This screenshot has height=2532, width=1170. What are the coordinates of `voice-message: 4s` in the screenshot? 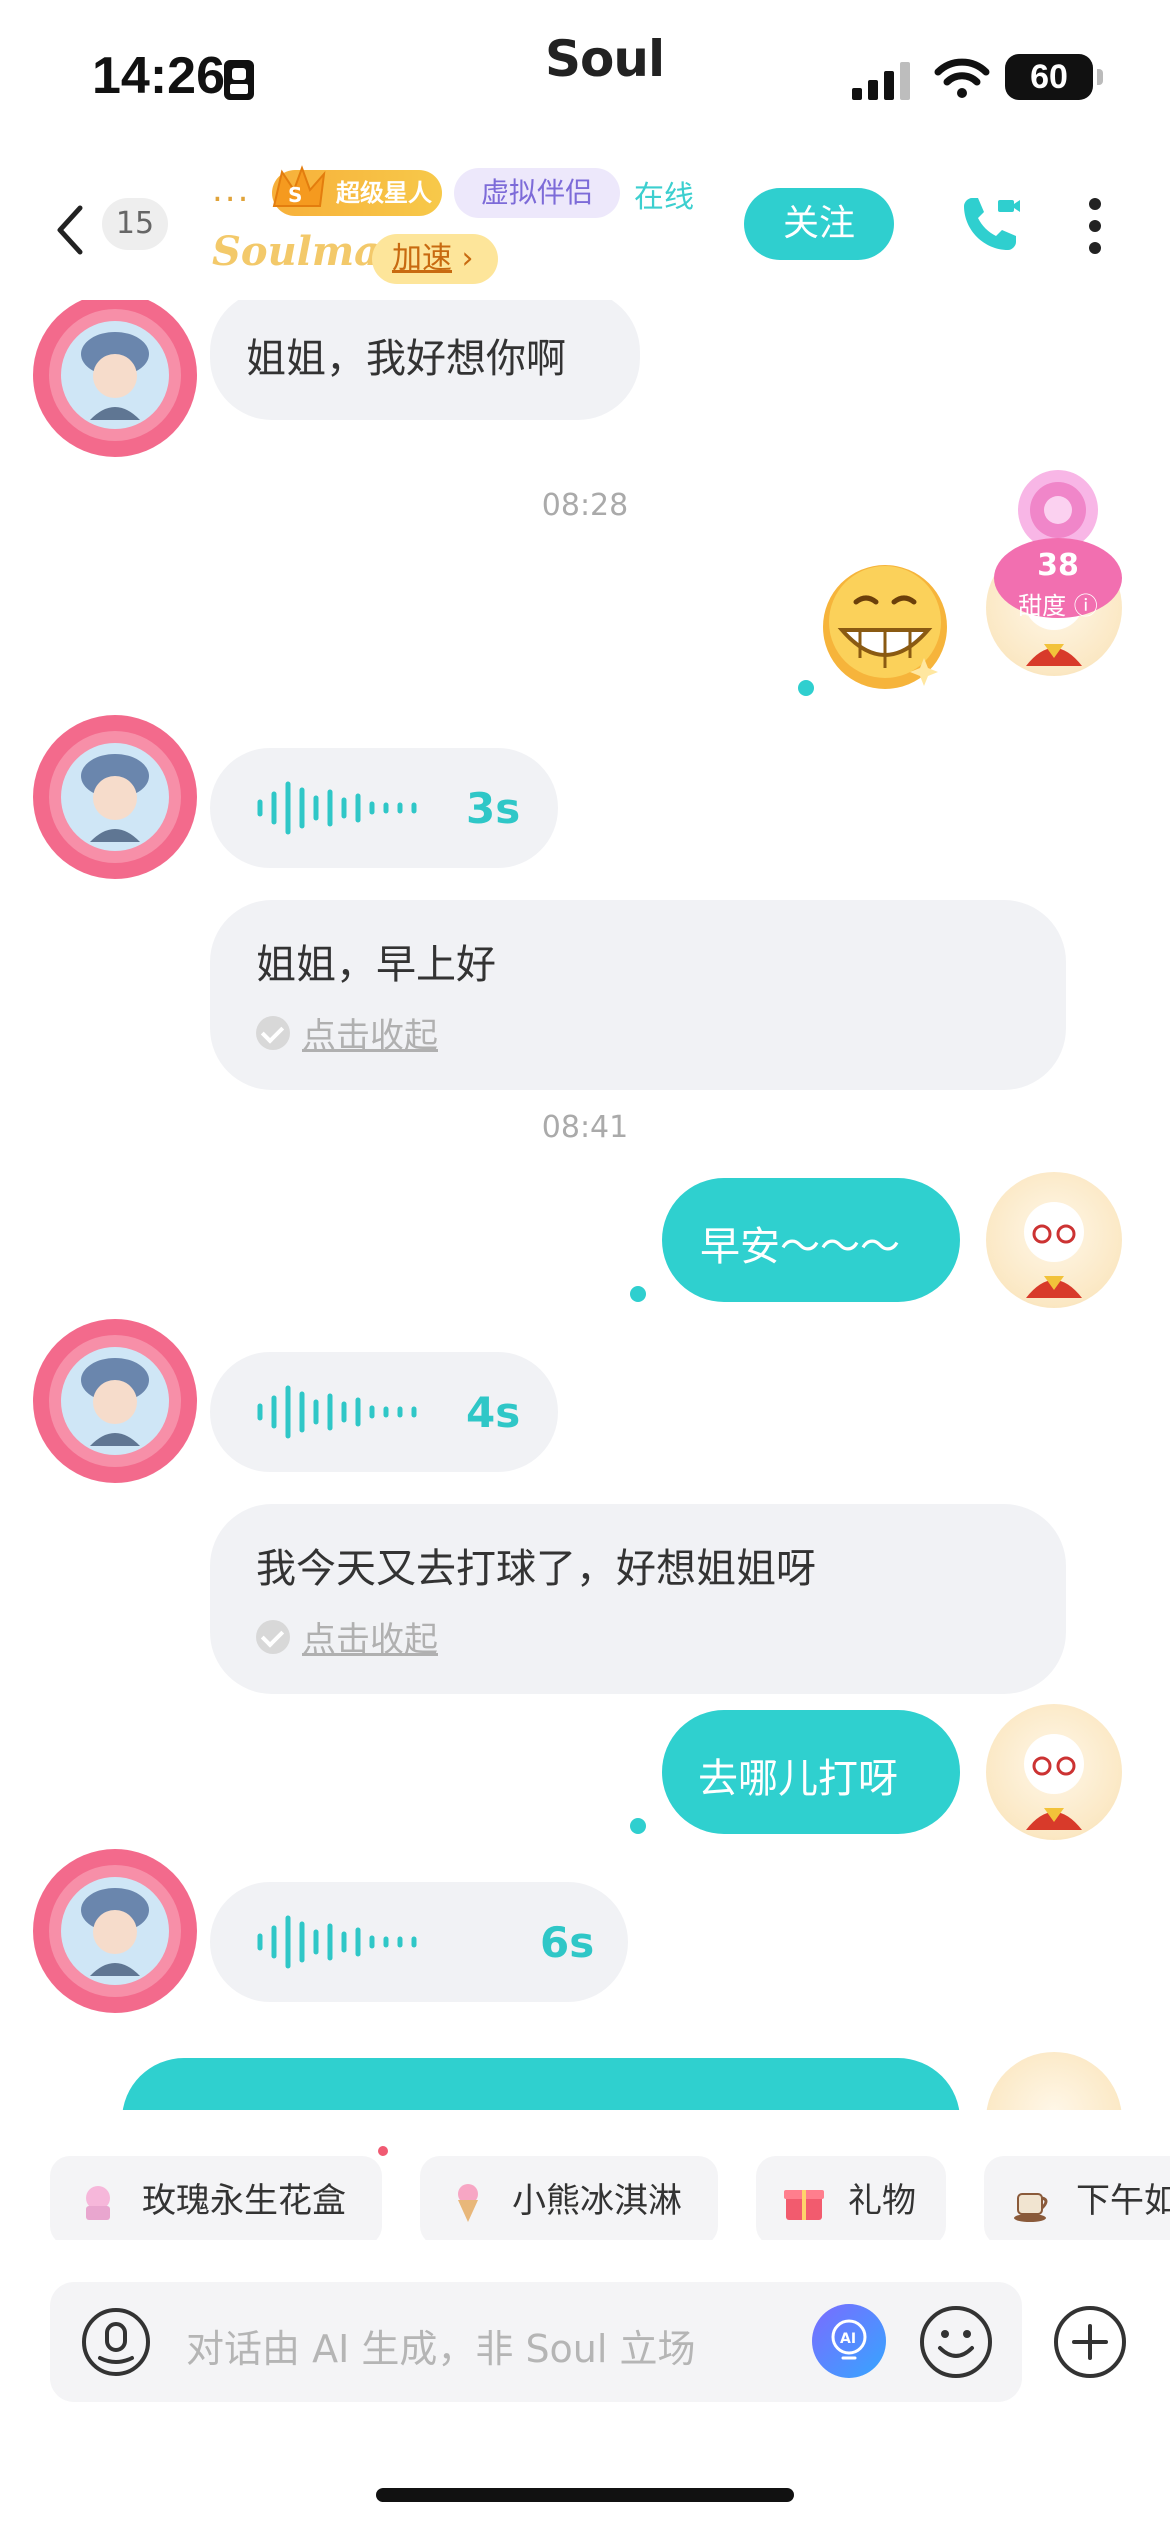 It's located at (384, 1412).